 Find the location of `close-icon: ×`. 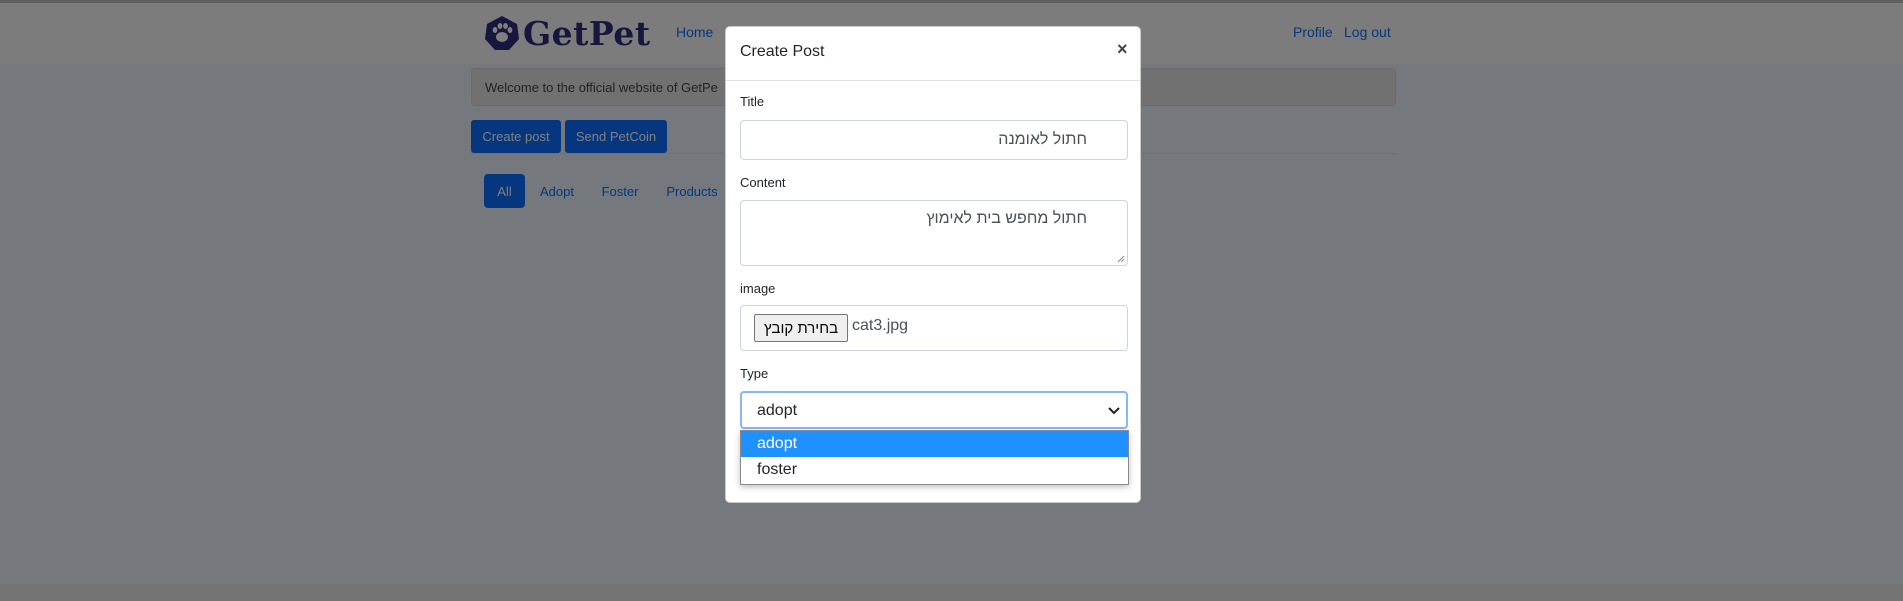

close-icon: × is located at coordinates (1122, 49).